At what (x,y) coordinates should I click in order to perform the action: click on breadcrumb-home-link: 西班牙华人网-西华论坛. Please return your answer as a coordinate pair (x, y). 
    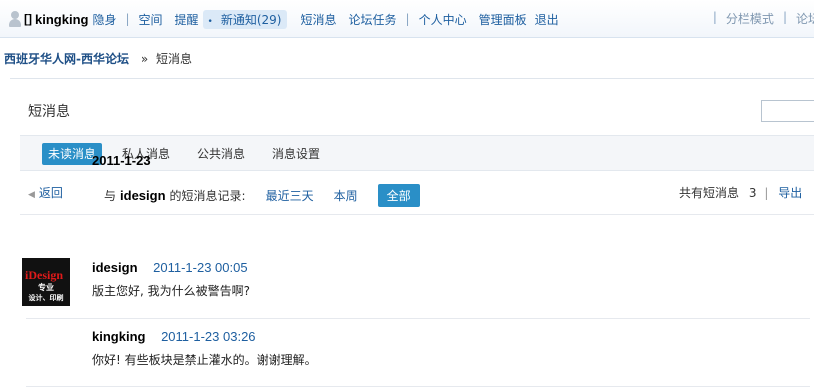
    Looking at the image, I should click on (66, 59).